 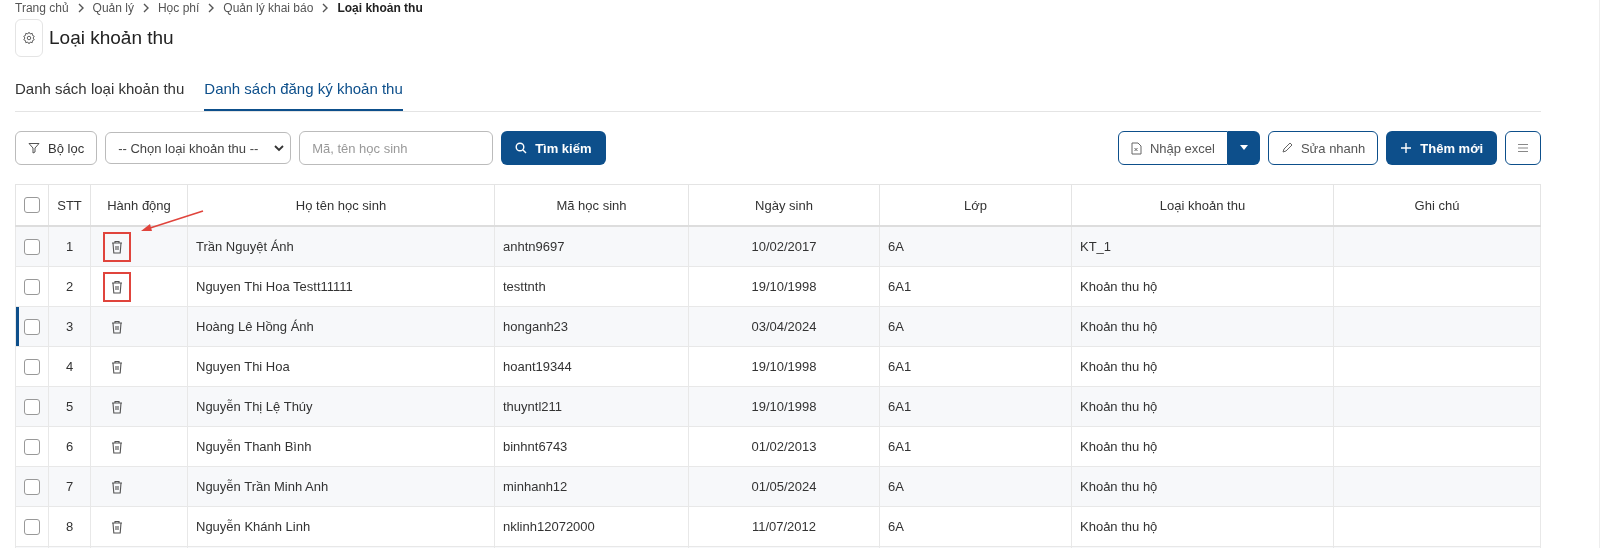 What do you see at coordinates (255, 326) in the screenshot?
I see `table-cell: Hoàng Lê Hồng Ánh` at bounding box center [255, 326].